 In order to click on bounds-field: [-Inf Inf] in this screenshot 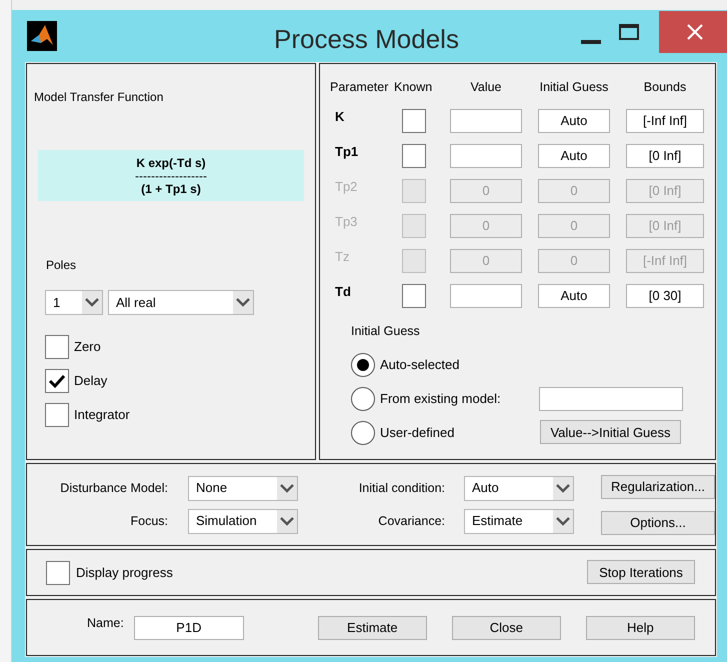, I will do `click(665, 120)`.